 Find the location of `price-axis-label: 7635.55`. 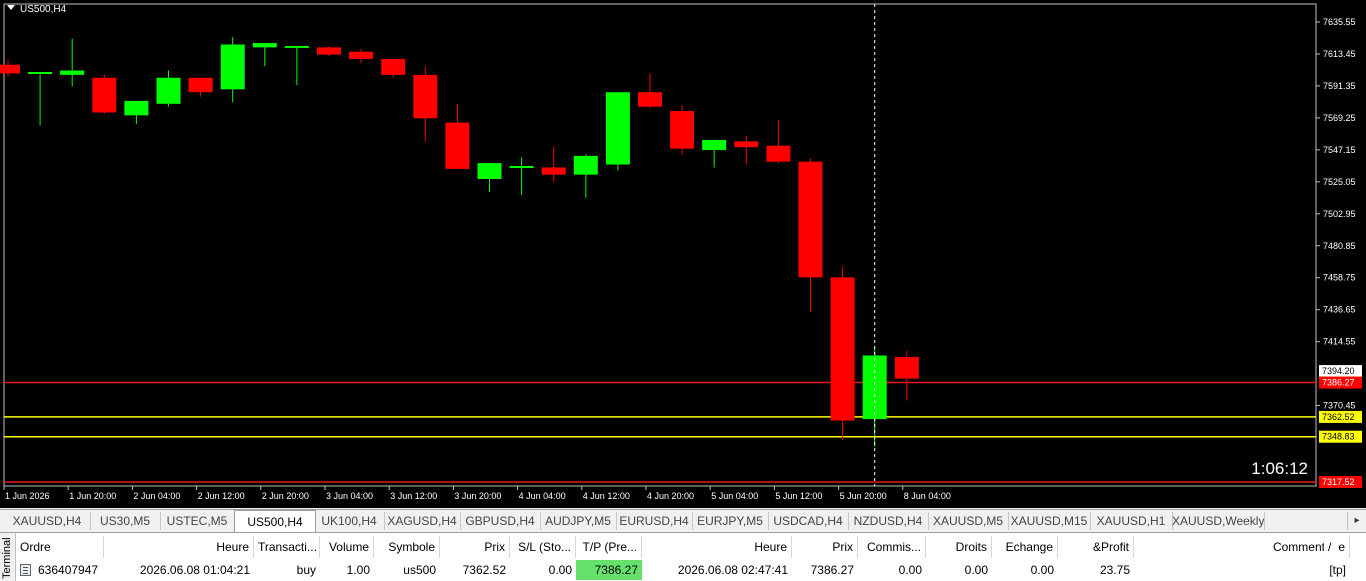

price-axis-label: 7635.55 is located at coordinates (1339, 22).